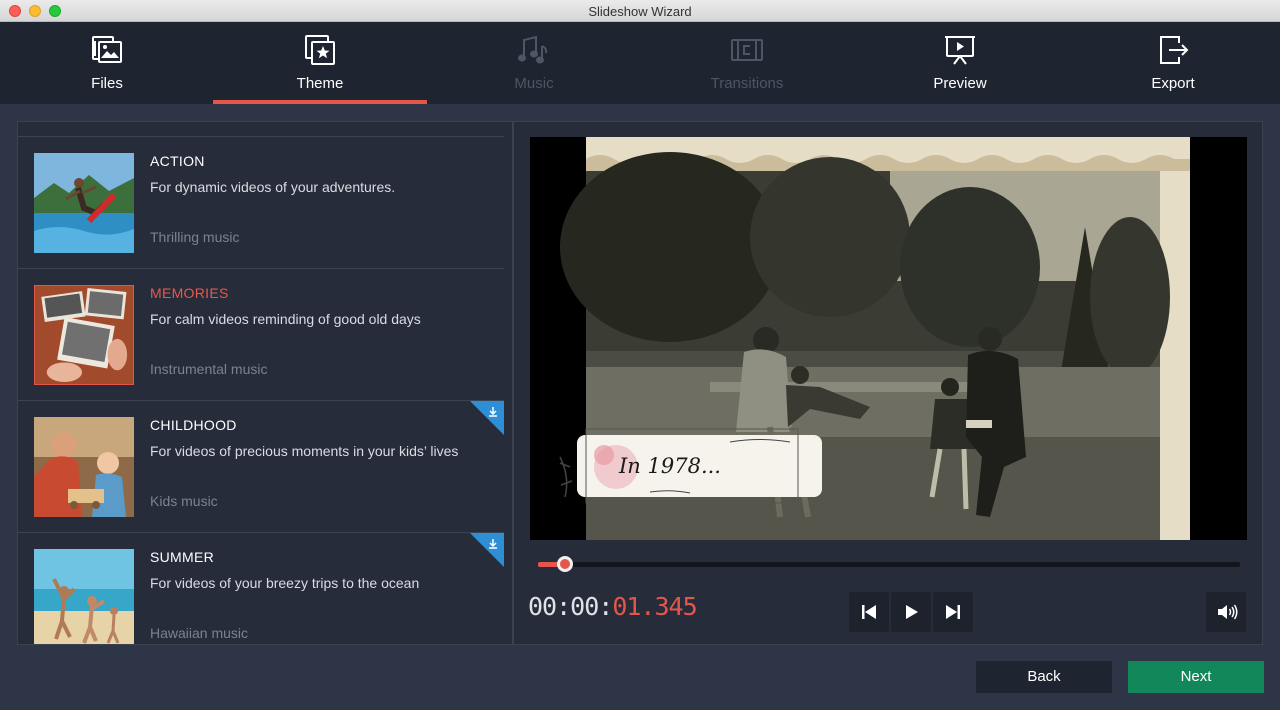 The image size is (1280, 710). I want to click on window-title: Slideshow Wizard, so click(640, 11).